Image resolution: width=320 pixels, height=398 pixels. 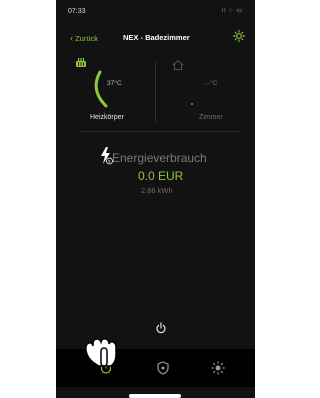 I want to click on status-time: 07:33, so click(x=77, y=11).